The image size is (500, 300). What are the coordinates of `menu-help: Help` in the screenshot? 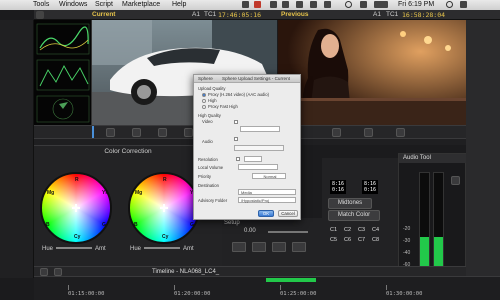 It's located at (179, 5).